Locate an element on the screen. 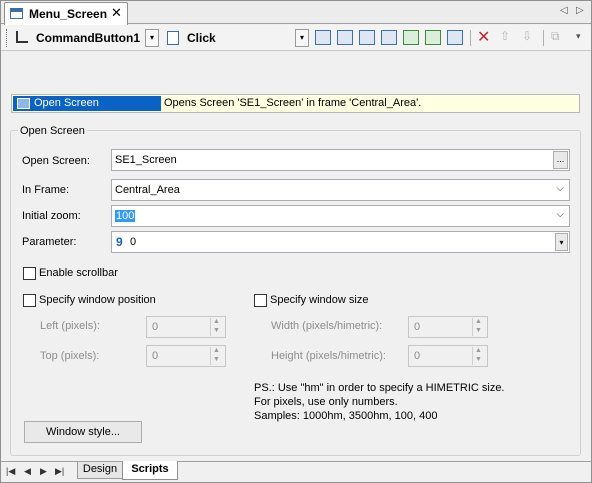 The width and height of the screenshot is (592, 483). object-icon is located at coordinates (22, 37).